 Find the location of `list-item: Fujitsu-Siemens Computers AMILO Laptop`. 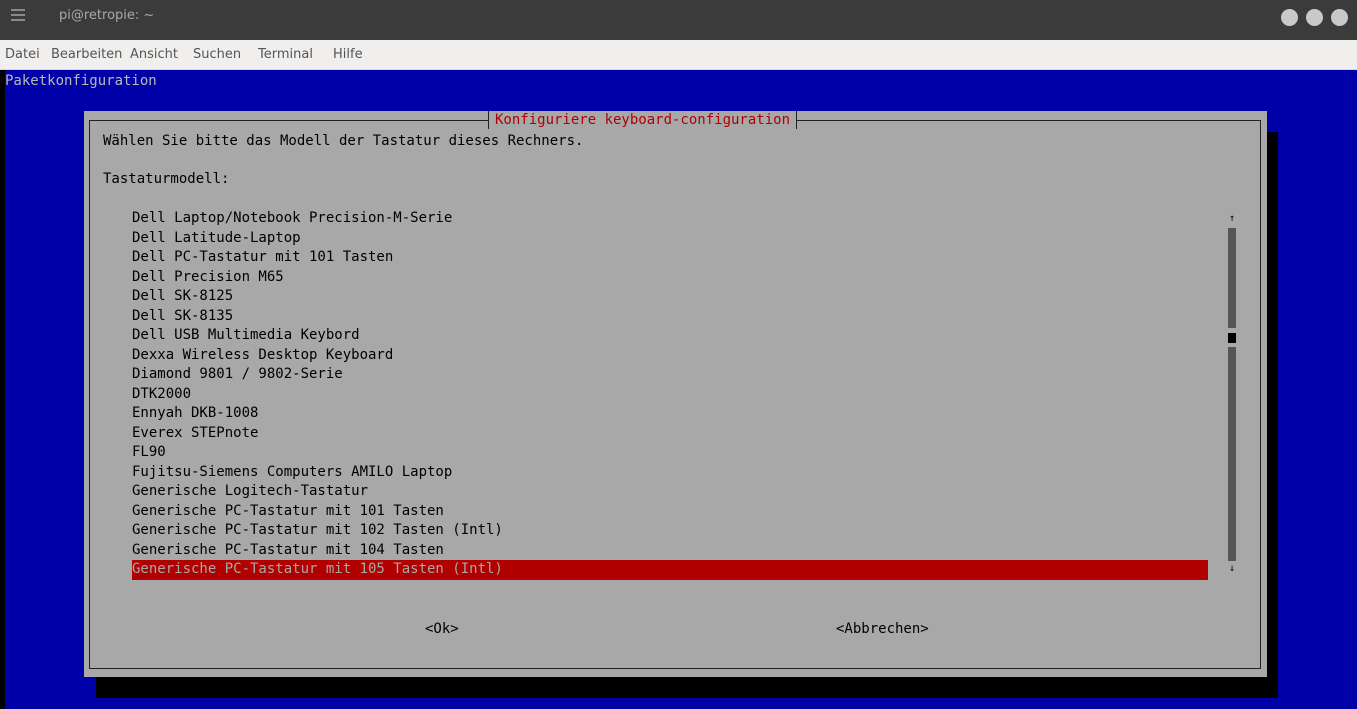

list-item: Fujitsu-Siemens Computers AMILO Laptop is located at coordinates (670, 473).